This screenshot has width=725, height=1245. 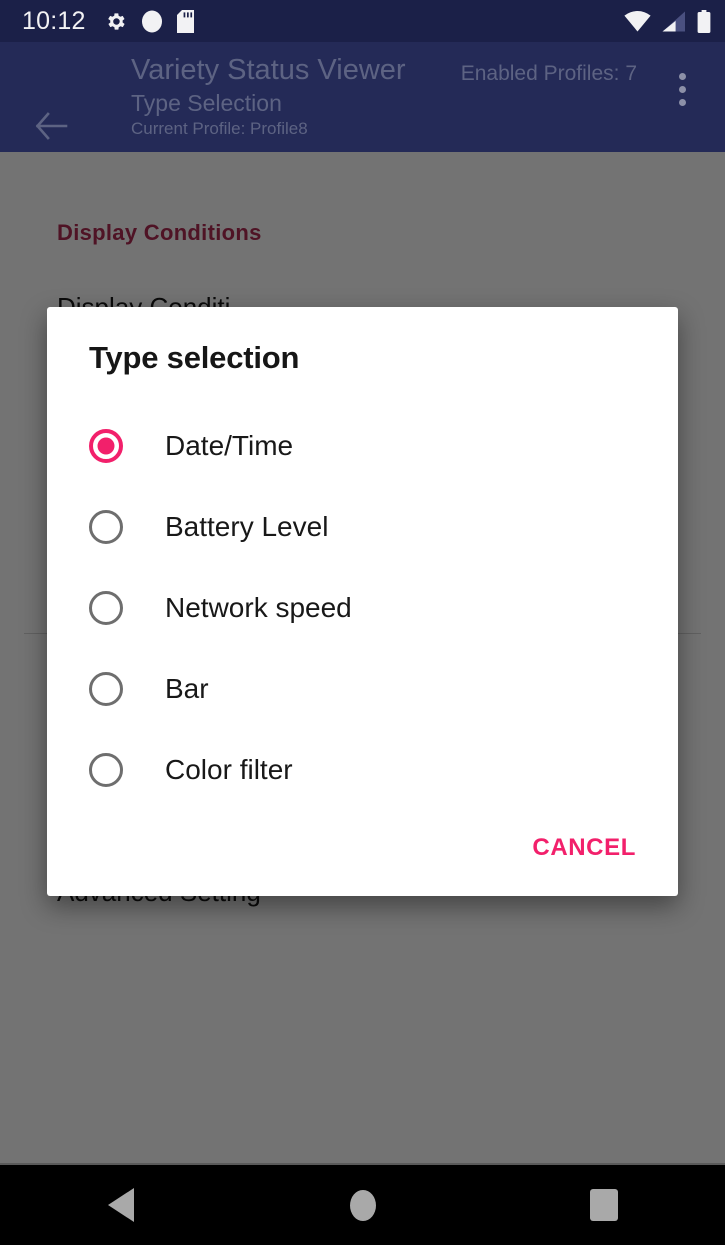 I want to click on status-bar-clock: 10:12, so click(x=54, y=20).